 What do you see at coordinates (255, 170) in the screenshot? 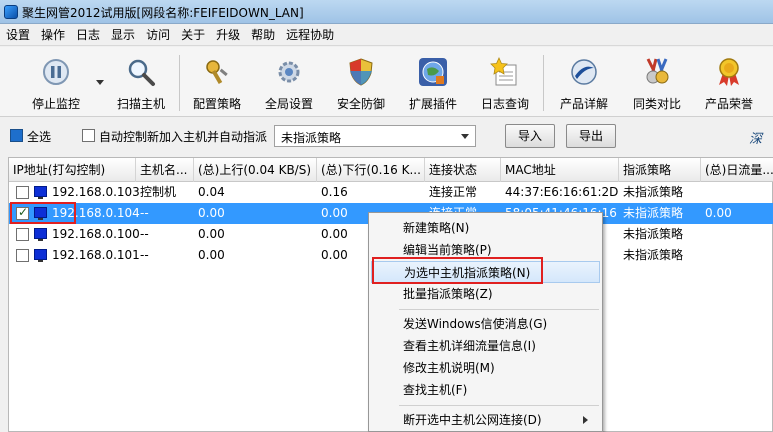
I see `column-header-upload: (总)上行(0.04 KB/S)` at bounding box center [255, 170].